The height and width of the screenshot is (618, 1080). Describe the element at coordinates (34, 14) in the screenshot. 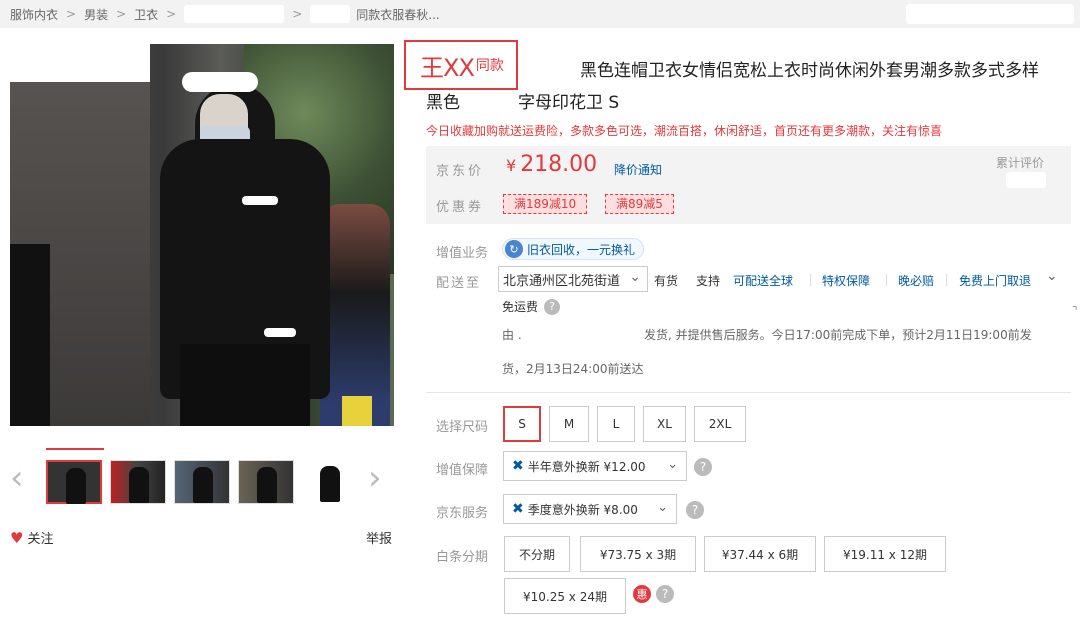

I see `breadcrumb-item-1: 服饰内衣` at that location.